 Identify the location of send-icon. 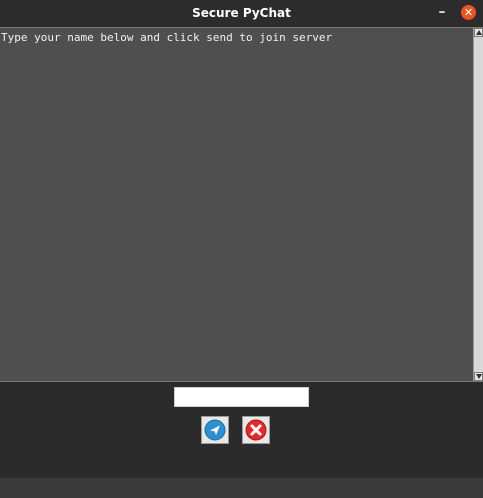
(215, 430).